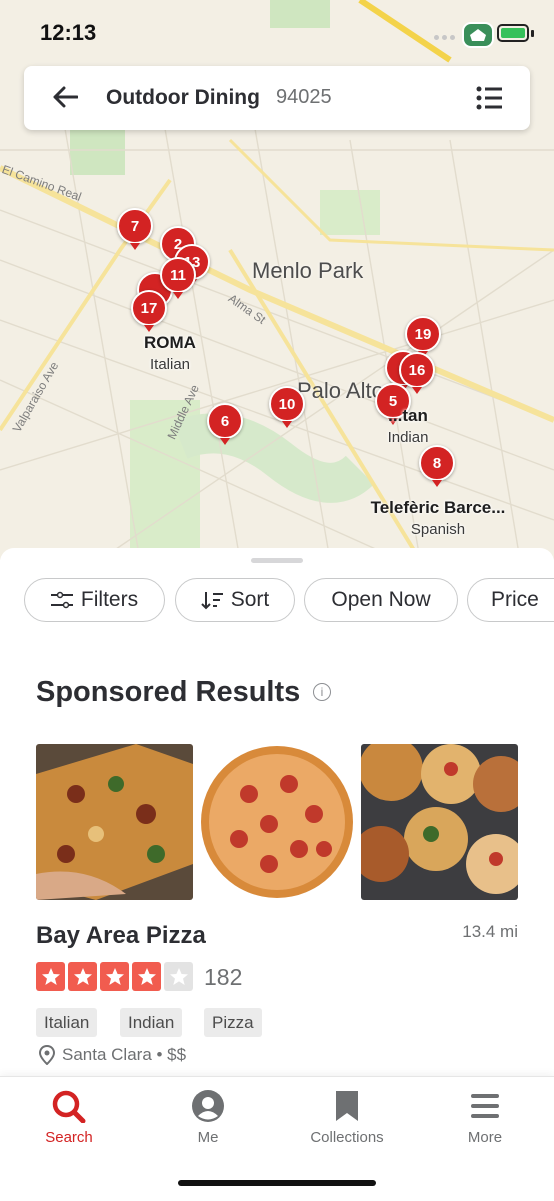 Image resolution: width=554 pixels, height=1201 pixels. Describe the element at coordinates (225, 424) in the screenshot. I see `map-pin: 6` at that location.